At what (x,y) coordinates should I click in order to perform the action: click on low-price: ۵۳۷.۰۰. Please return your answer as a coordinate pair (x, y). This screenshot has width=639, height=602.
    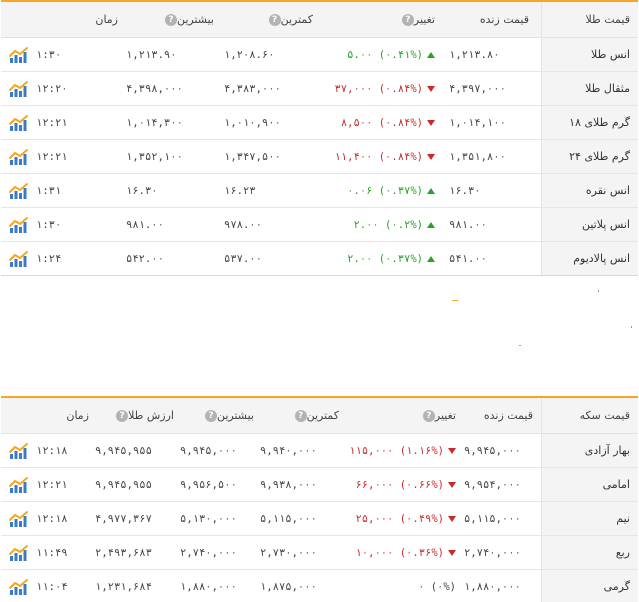
    Looking at the image, I should click on (243, 258).